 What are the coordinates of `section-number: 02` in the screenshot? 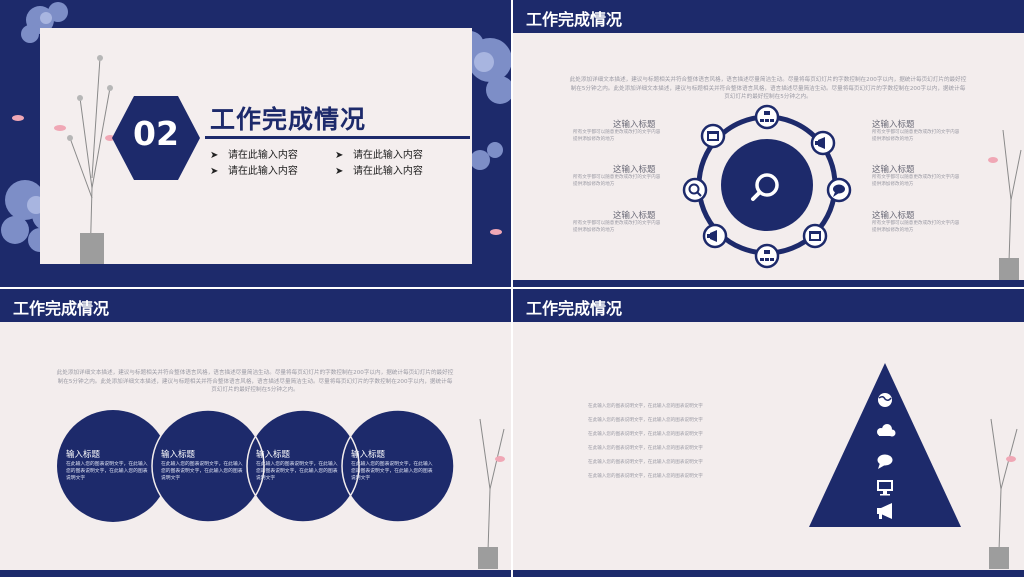 It's located at (156, 133).